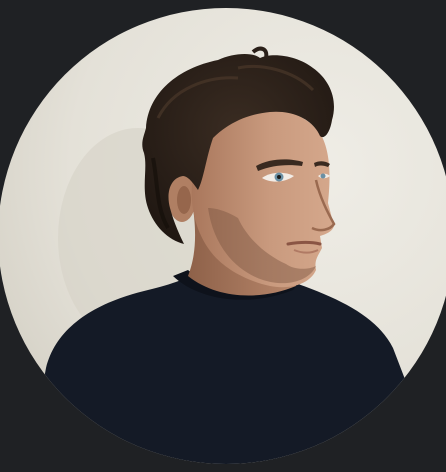  I want to click on mouth, so click(304, 243).